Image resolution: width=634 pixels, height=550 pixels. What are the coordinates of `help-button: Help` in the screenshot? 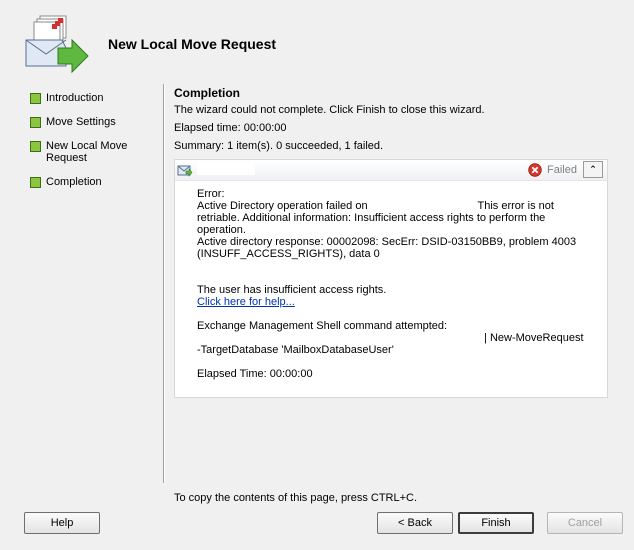 It's located at (62, 523).